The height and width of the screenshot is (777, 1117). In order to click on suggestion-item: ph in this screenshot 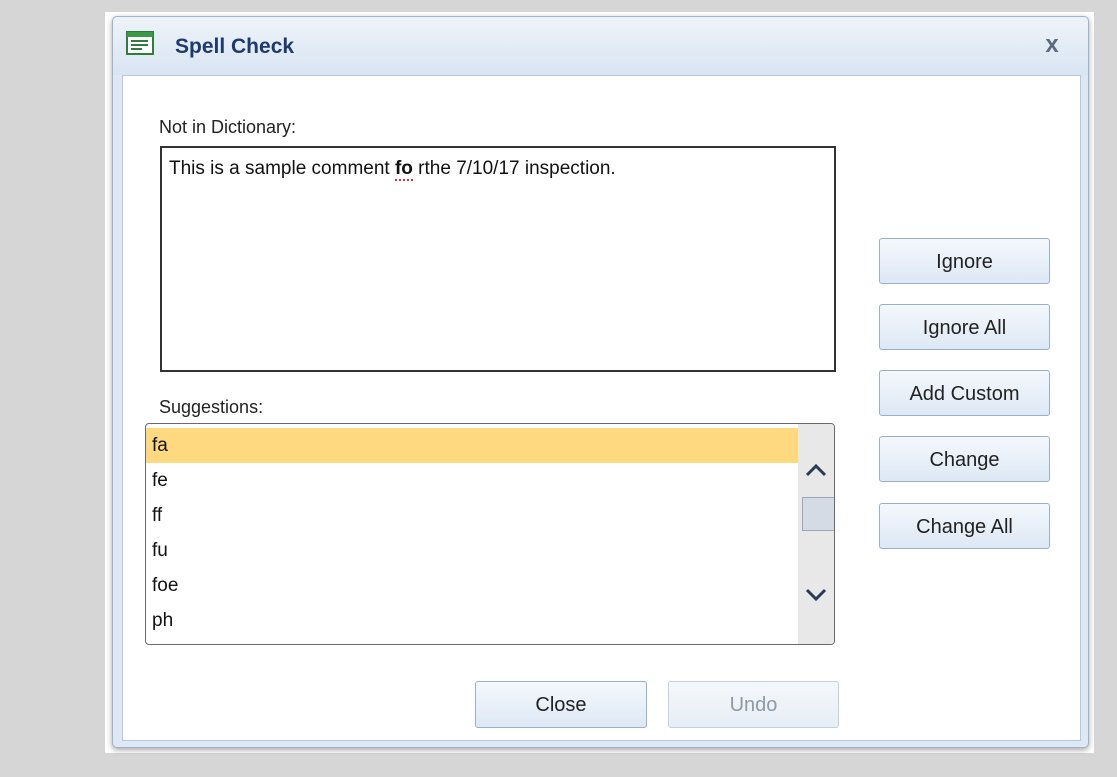, I will do `click(472, 620)`.